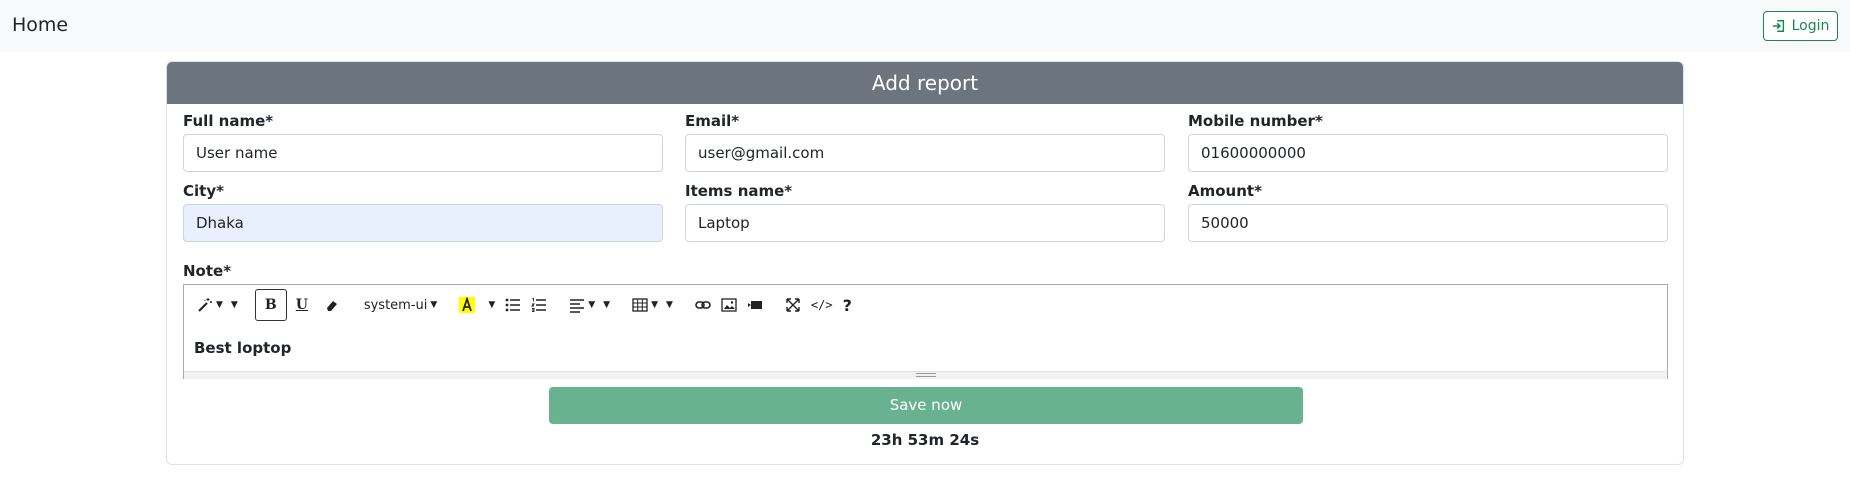 The width and height of the screenshot is (1850, 497). Describe the element at coordinates (577, 306) in the screenshot. I see `align-left-icon` at that location.